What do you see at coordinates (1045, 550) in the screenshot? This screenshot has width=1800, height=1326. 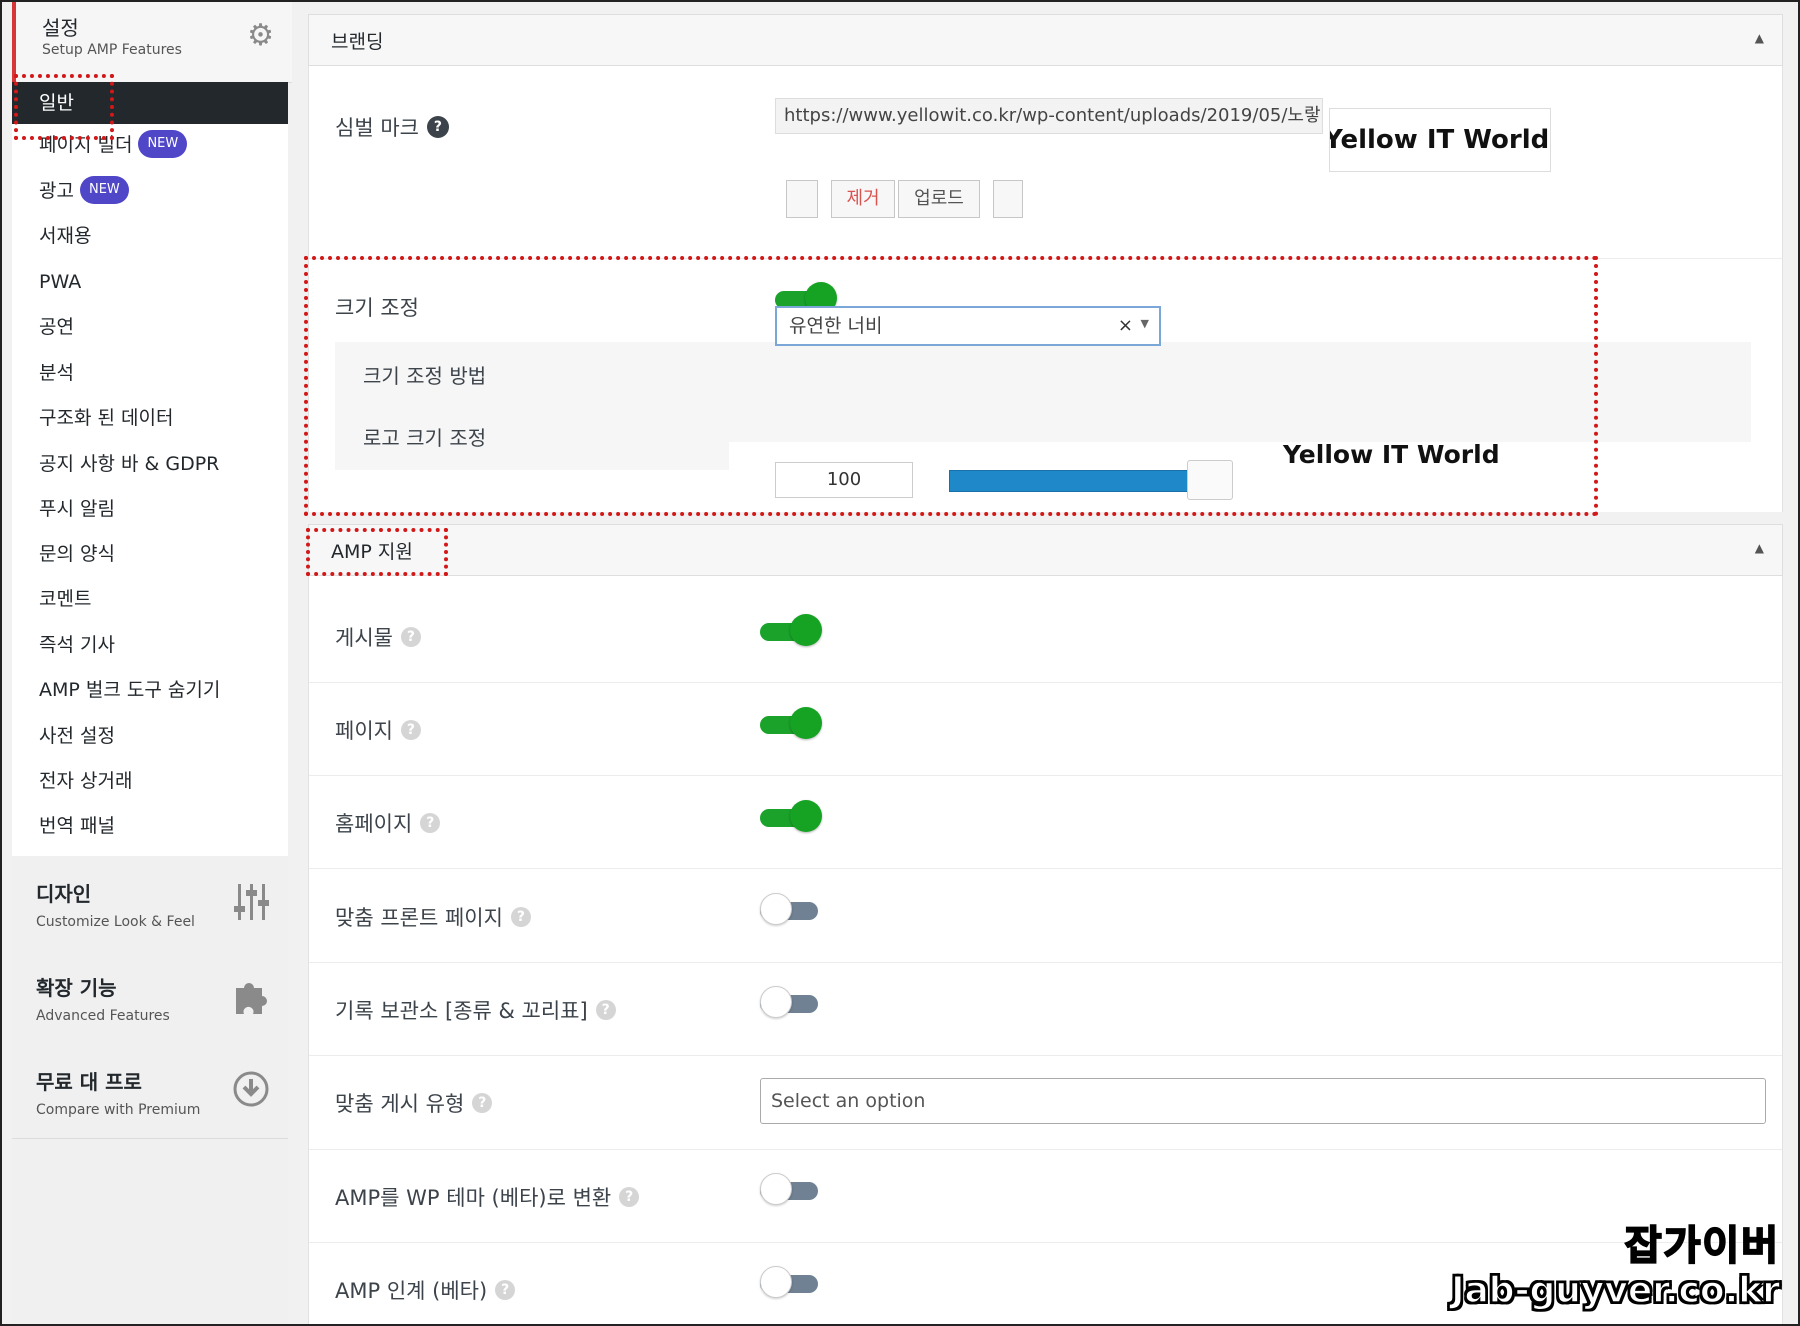 I see `amp-support-panel-header: AMP 지원 ▲` at bounding box center [1045, 550].